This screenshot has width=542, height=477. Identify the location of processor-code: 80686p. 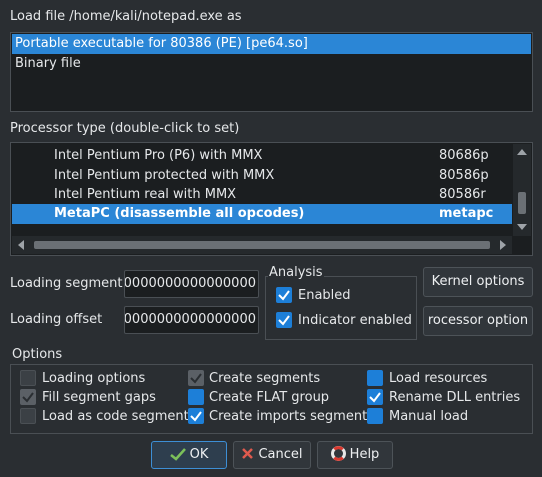
(464, 155).